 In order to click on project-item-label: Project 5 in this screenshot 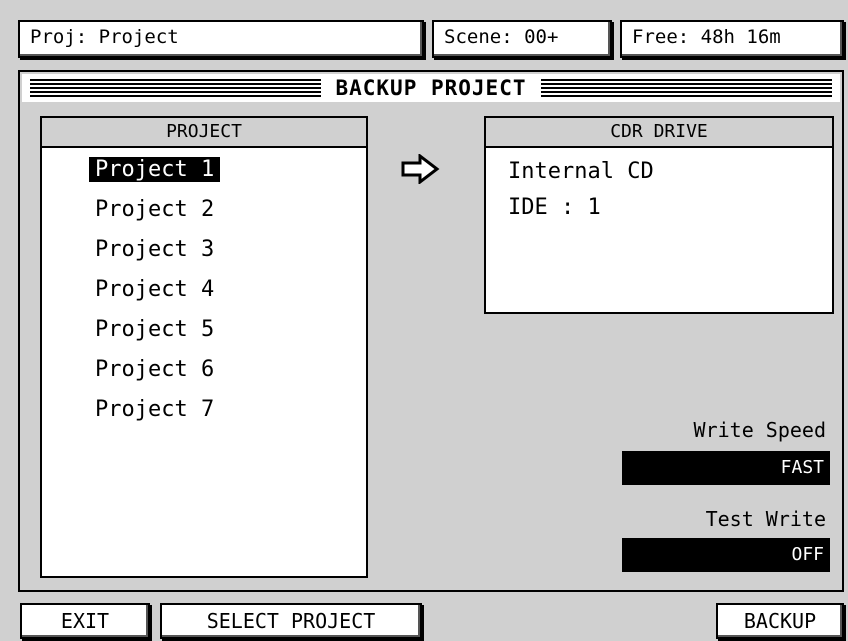, I will do `click(155, 329)`.